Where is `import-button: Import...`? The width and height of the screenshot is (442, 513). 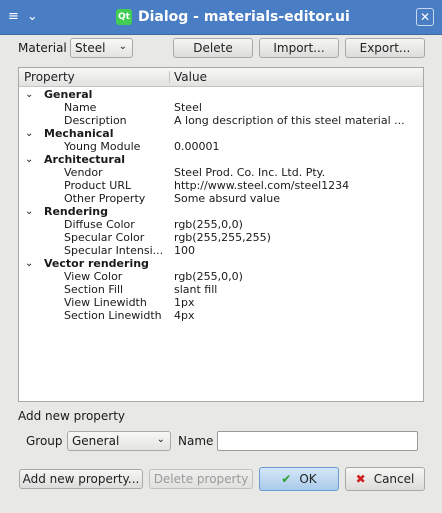
import-button: Import... is located at coordinates (299, 48).